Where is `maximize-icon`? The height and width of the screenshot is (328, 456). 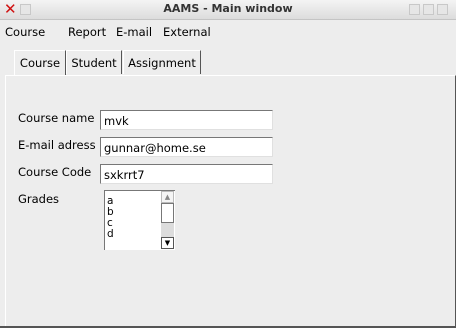
maximize-icon is located at coordinates (428, 9).